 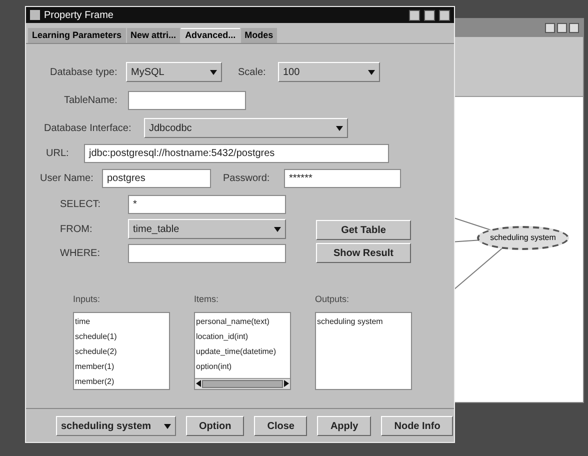 What do you see at coordinates (246, 128) in the screenshot?
I see `dropdown: Jdbcodbc` at bounding box center [246, 128].